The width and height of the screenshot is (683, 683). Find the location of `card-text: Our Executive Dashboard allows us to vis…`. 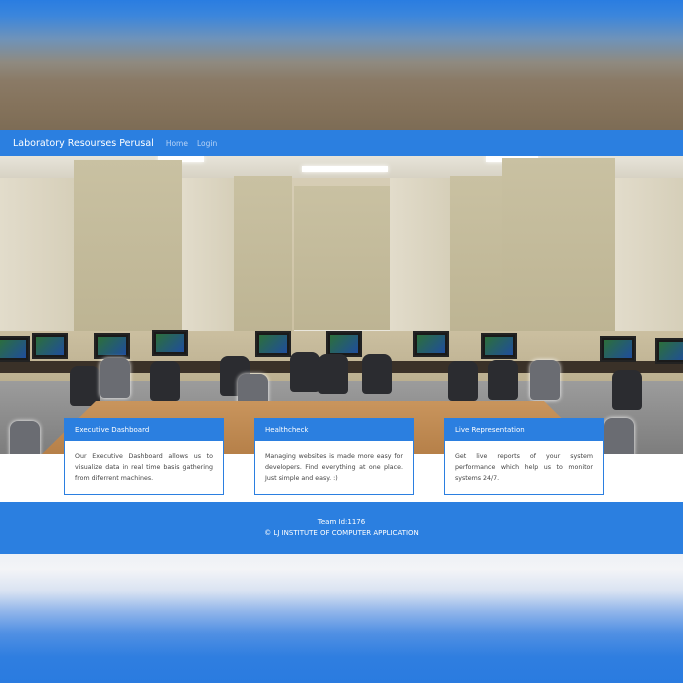

card-text: Our Executive Dashboard allows us to vis… is located at coordinates (144, 467).